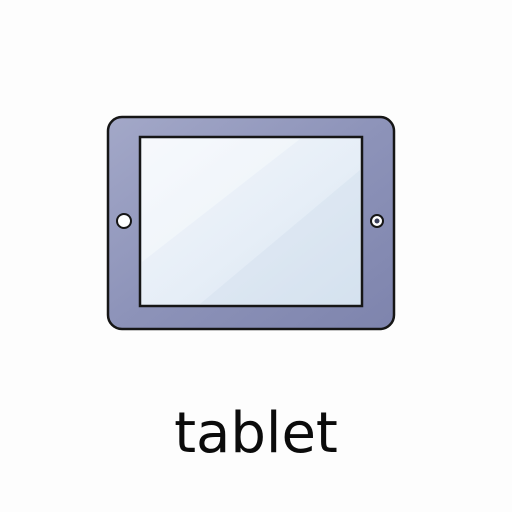 This screenshot has width=512, height=512. What do you see at coordinates (256, 433) in the screenshot?
I see `caption-label: tablet` at bounding box center [256, 433].